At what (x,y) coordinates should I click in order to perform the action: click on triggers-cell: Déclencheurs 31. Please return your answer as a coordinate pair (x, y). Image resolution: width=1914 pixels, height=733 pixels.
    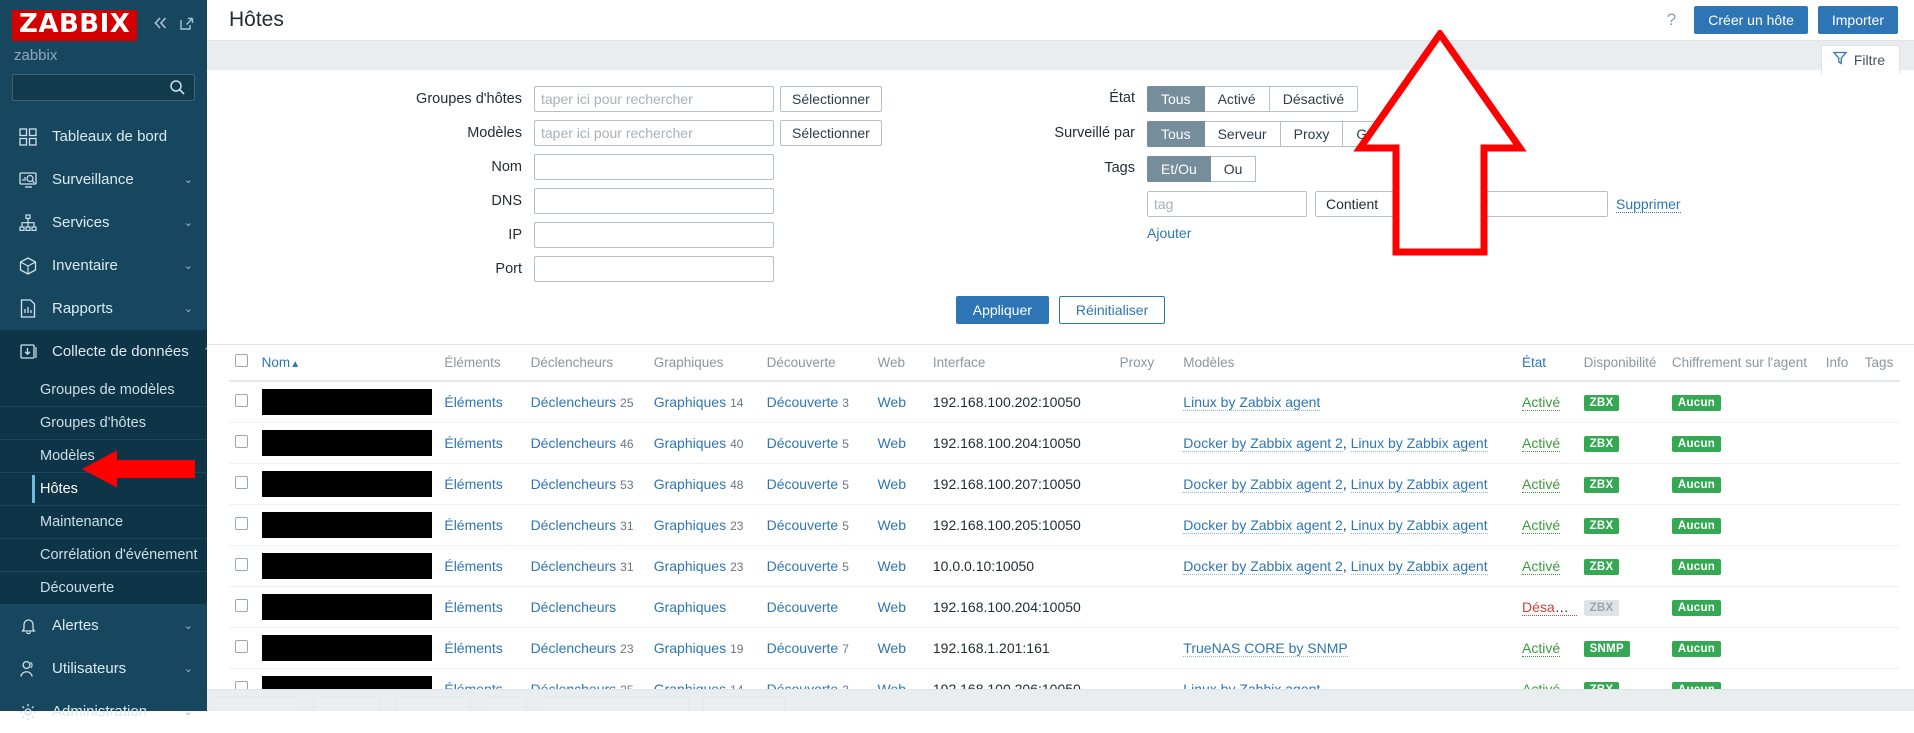
    Looking at the image, I should click on (586, 566).